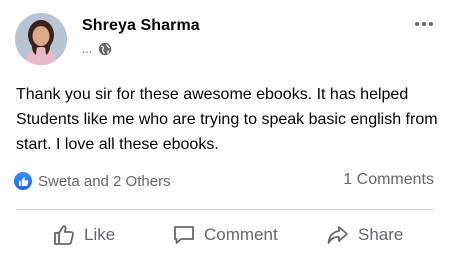  I want to click on avatar, so click(41, 39).